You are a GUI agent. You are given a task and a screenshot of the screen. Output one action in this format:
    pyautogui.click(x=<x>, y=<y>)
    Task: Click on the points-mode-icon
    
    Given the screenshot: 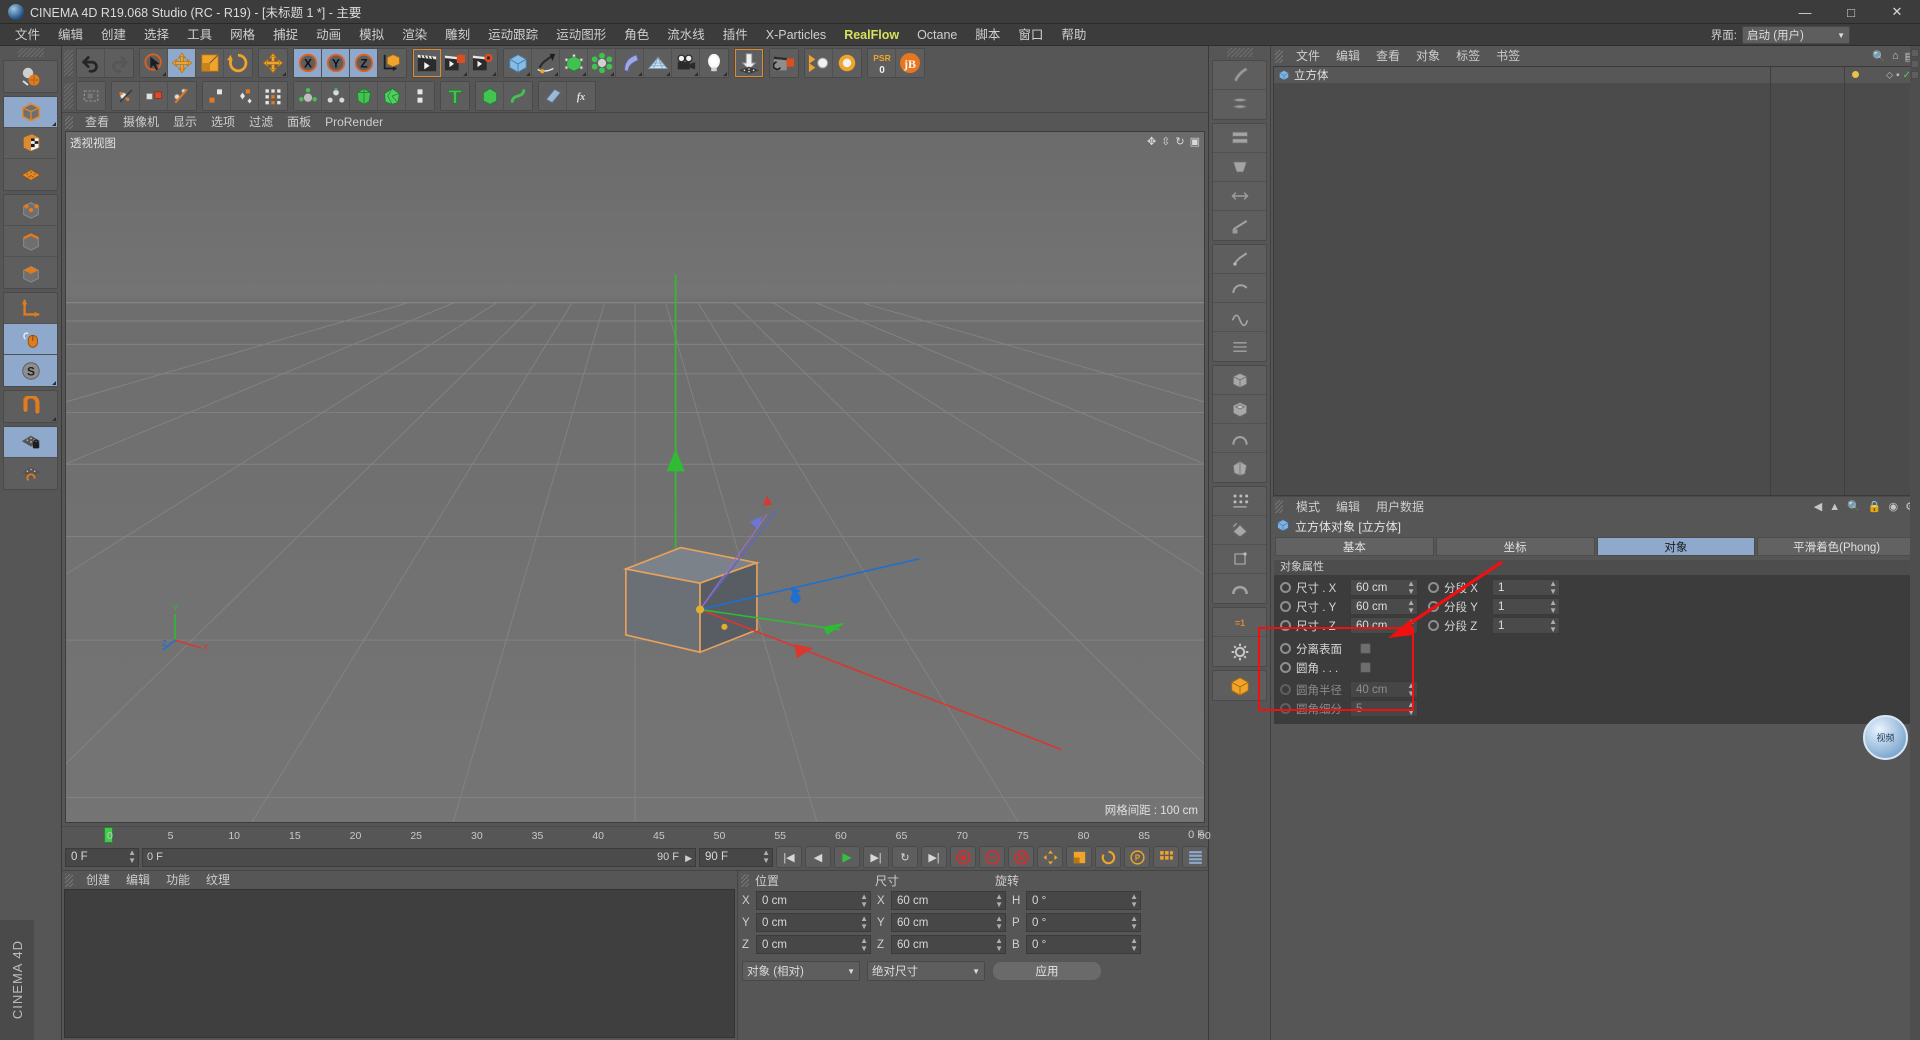 What is the action you would take?
    pyautogui.click(x=30, y=210)
    